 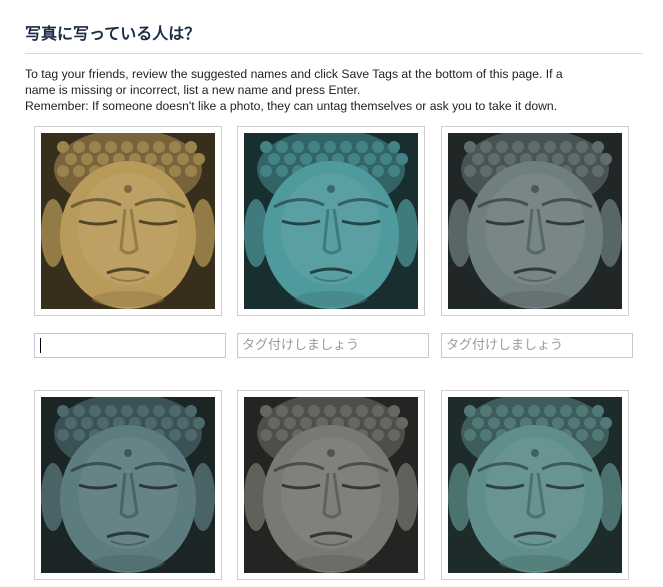 What do you see at coordinates (40, 345) in the screenshot?
I see `text-cursor` at bounding box center [40, 345].